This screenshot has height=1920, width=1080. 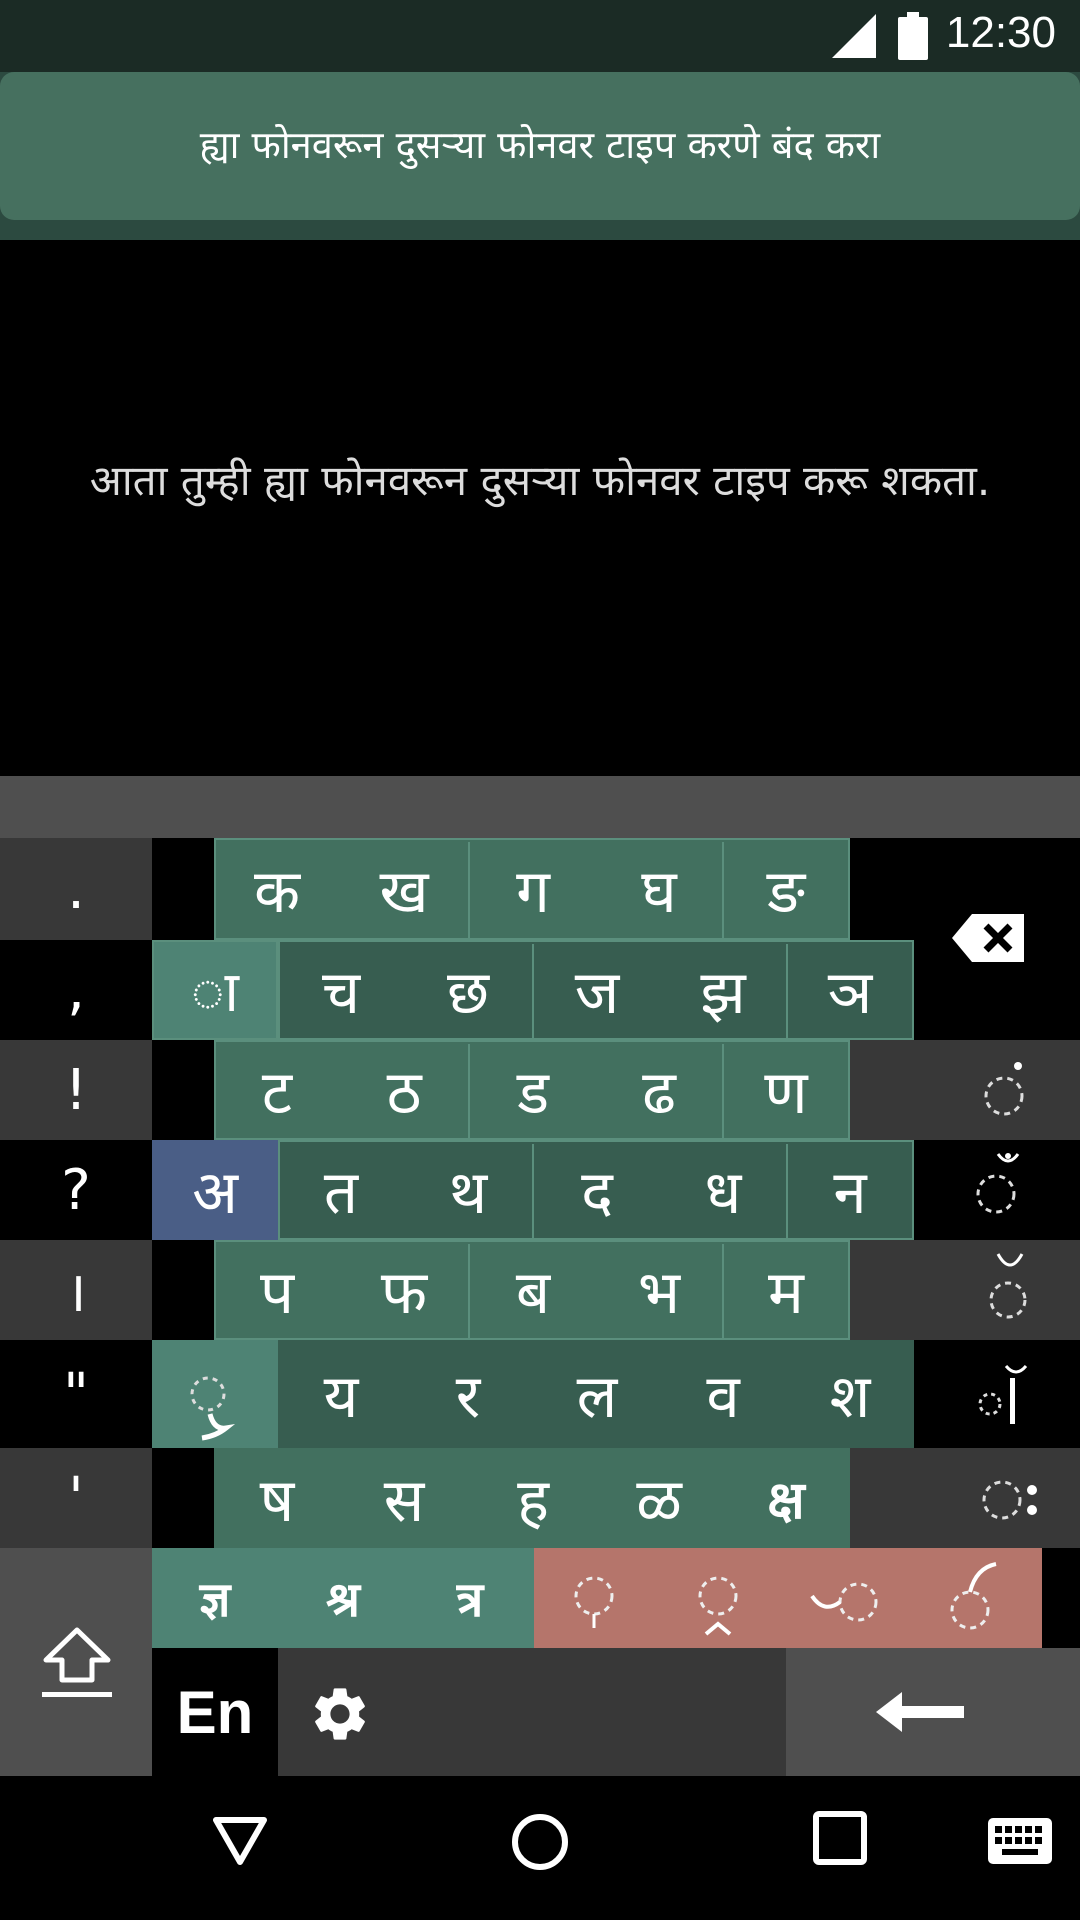 I want to click on key-gha: घ, so click(x=659, y=889).